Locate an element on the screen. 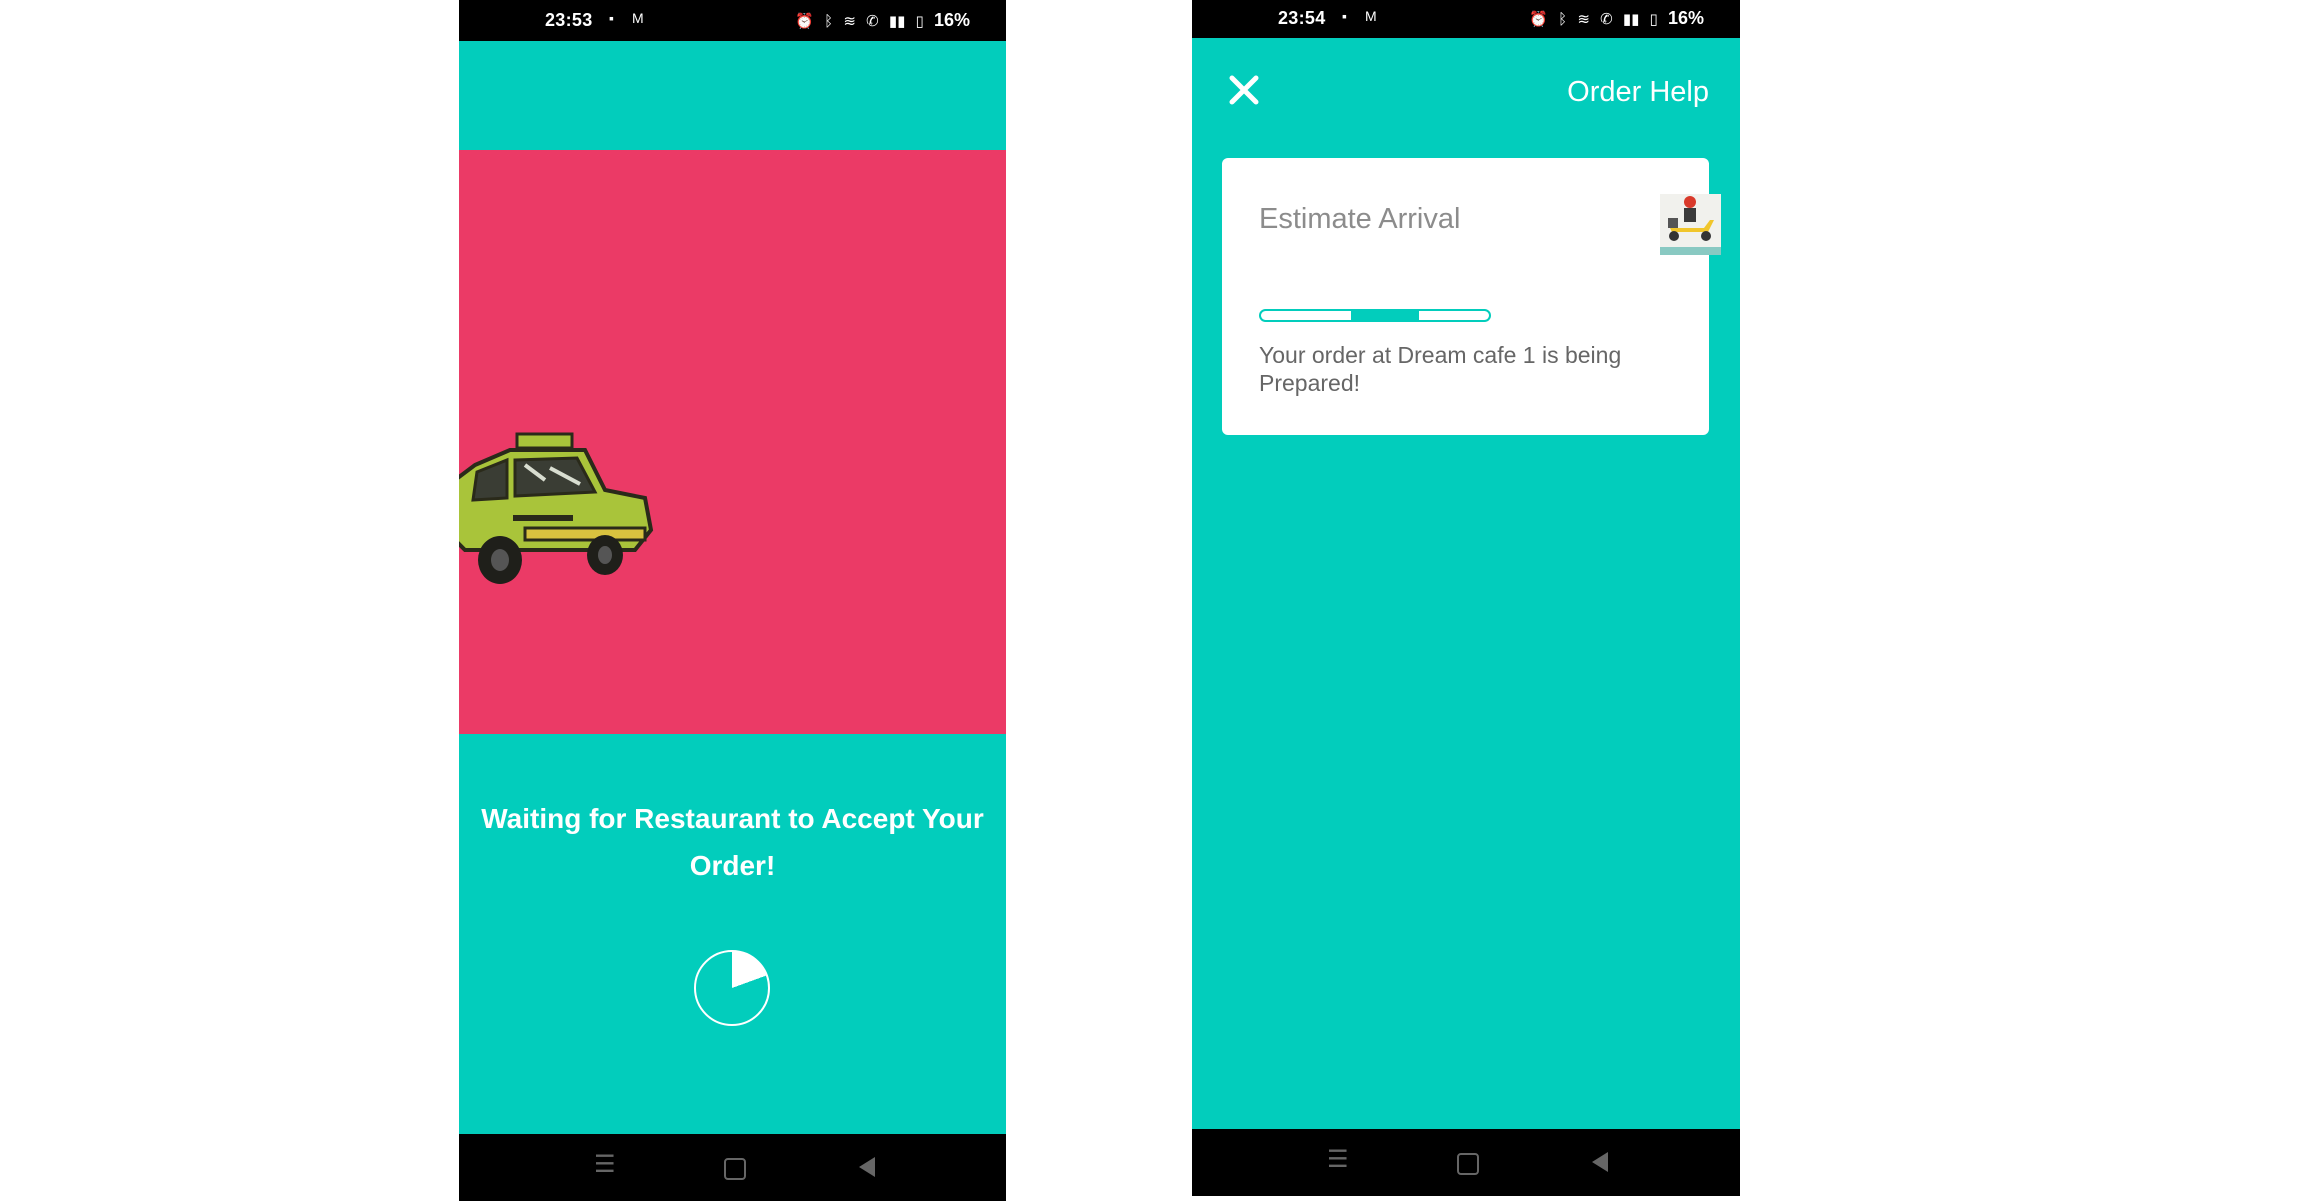 This screenshot has height=1201, width=2300. arrival-progress-bar is located at coordinates (1375, 315).